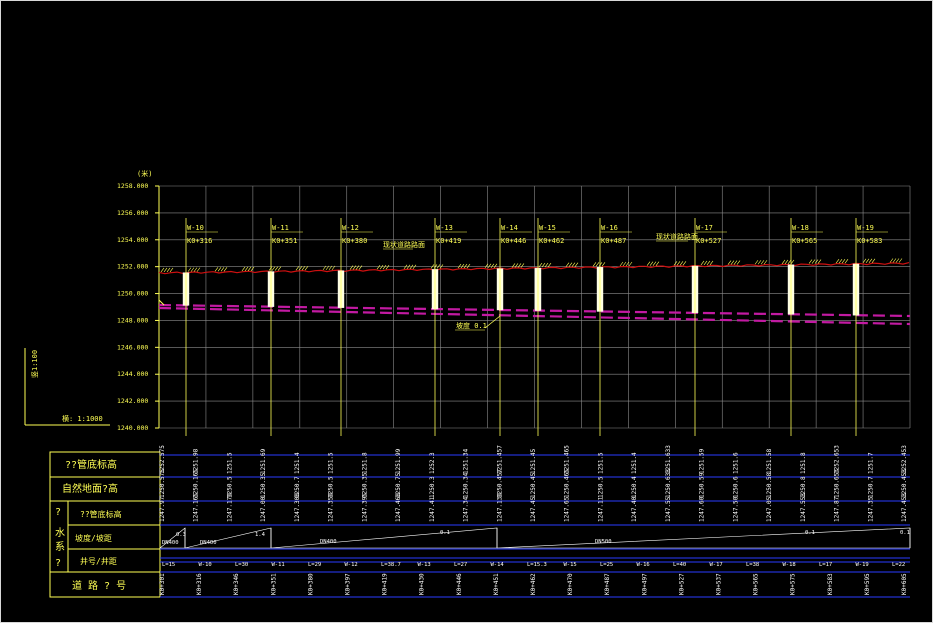 This screenshot has width=933, height=623. I want to click on well-name: W-19, so click(865, 228).